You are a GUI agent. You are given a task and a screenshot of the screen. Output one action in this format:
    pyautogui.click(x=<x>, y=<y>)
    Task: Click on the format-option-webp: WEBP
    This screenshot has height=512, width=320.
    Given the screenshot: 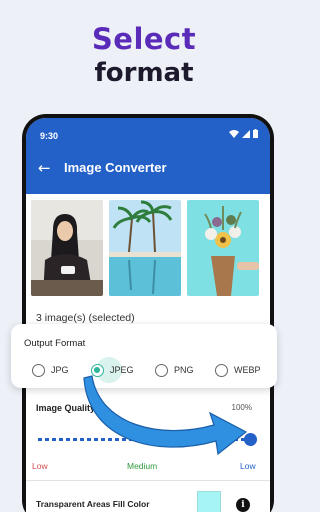 What is the action you would take?
    pyautogui.click(x=238, y=370)
    